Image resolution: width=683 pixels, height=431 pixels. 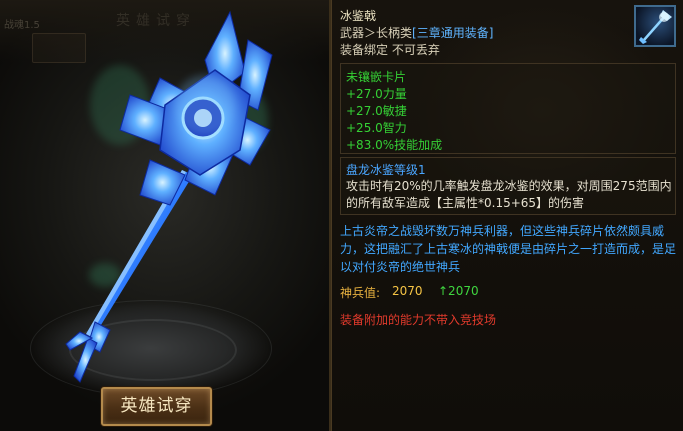 I want to click on stat-intelligence: +25.0智力, so click(x=376, y=128).